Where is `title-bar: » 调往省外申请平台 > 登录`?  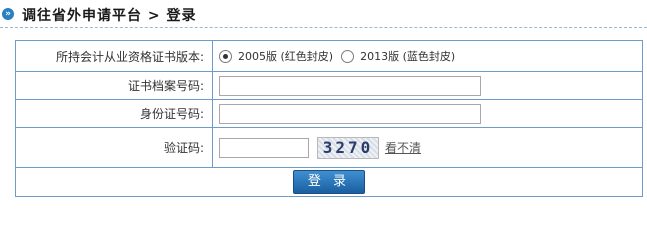
title-bar: » 调往省外申请平台 > 登录 is located at coordinates (323, 14).